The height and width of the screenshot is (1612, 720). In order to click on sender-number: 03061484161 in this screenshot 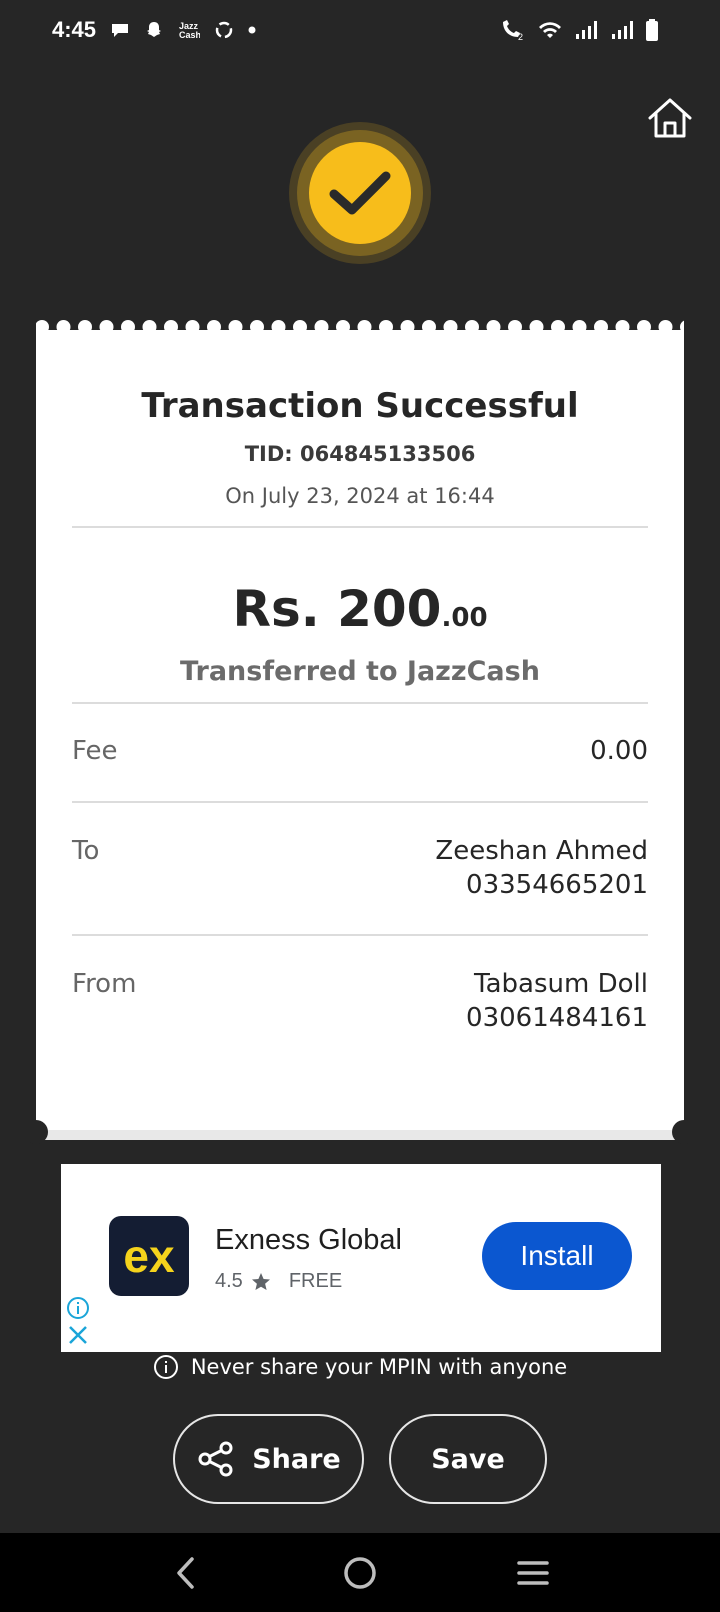, I will do `click(557, 1018)`.